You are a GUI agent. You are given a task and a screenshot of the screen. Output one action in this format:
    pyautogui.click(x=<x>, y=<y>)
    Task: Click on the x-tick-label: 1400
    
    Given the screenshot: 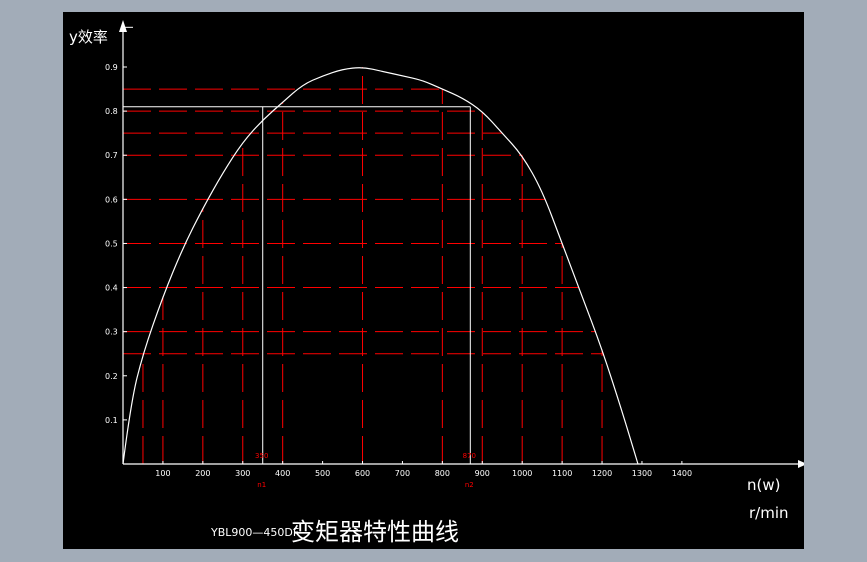 What is the action you would take?
    pyautogui.click(x=682, y=473)
    